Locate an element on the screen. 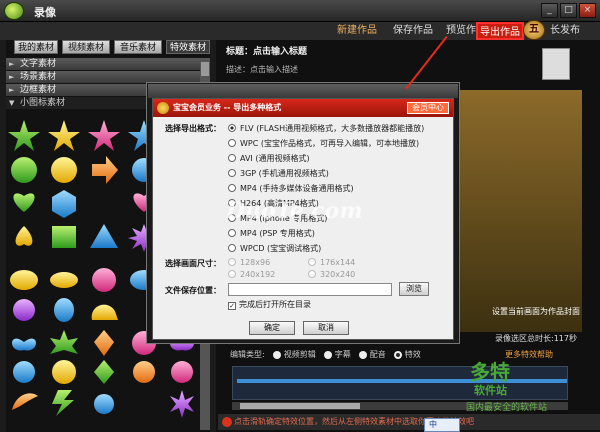 The height and width of the screenshot is (432, 600). watermark-slogan: 国内最安全的软件站 is located at coordinates (507, 408).